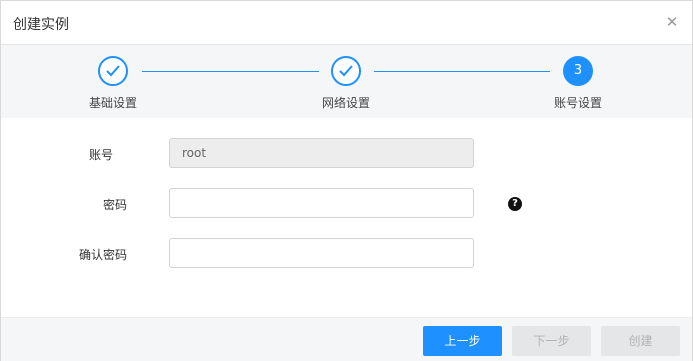 Image resolution: width=693 pixels, height=361 pixels. Describe the element at coordinates (346, 339) in the screenshot. I see `dialog-footer: 上一步 下一步 创建` at that location.